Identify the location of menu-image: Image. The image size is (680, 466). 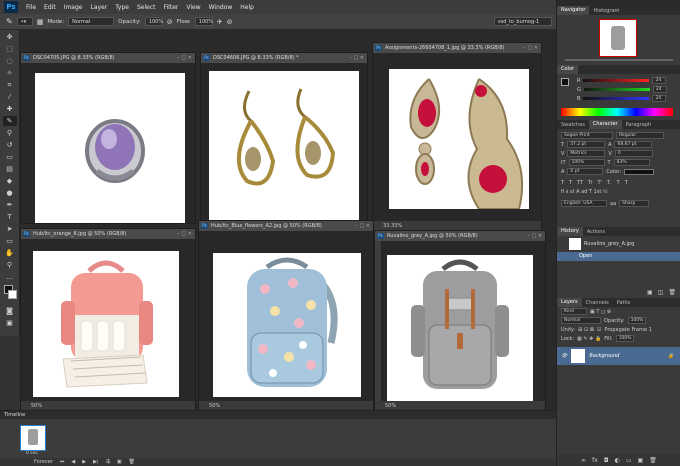
(73, 7).